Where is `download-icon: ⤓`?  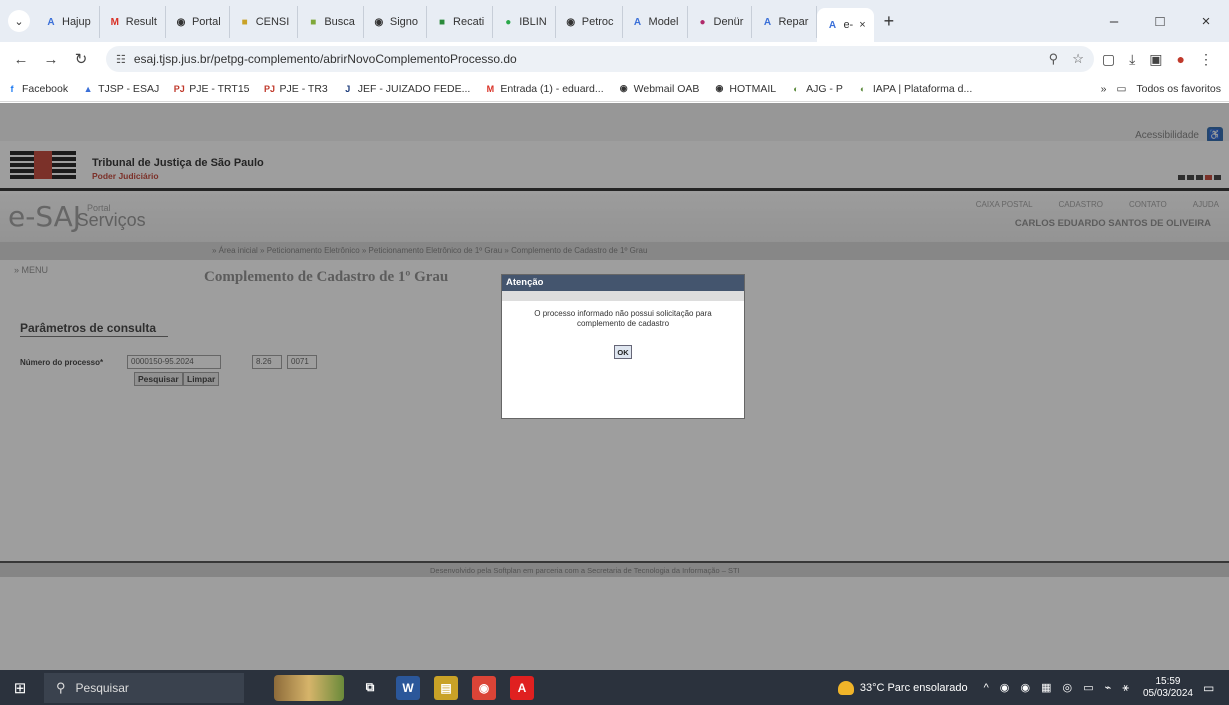
download-icon: ⤓ is located at coordinates (1132, 59).